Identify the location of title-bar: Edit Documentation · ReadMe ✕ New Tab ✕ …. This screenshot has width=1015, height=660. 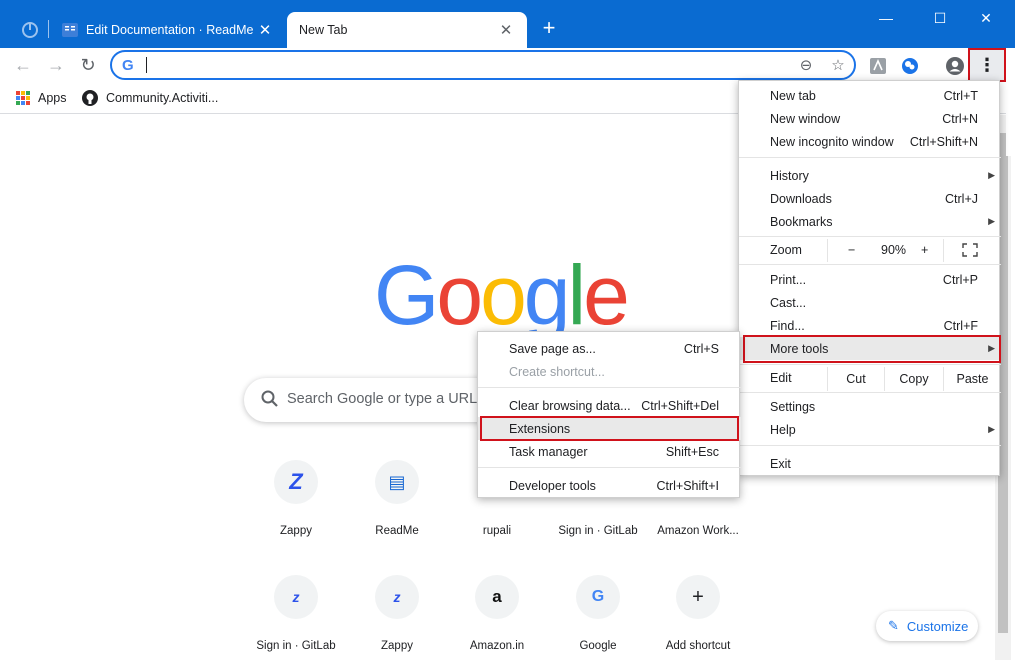
(507, 24).